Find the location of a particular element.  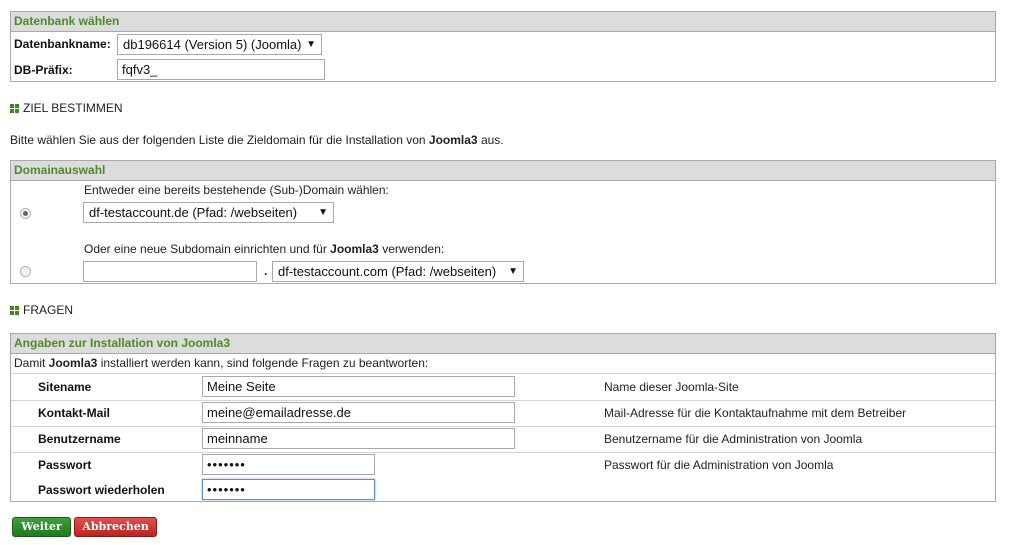

sitename-label: Sitename is located at coordinates (65, 387).